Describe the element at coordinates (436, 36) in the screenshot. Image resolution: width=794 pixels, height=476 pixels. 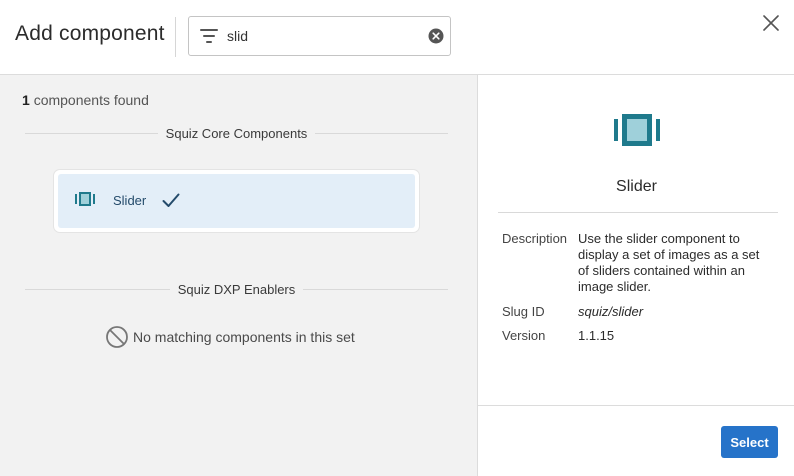
I see `clear-search-icon` at that location.